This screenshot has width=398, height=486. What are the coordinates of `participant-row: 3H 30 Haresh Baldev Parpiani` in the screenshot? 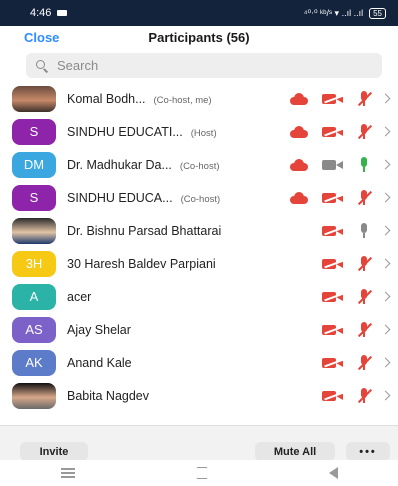 It's located at (199, 263).